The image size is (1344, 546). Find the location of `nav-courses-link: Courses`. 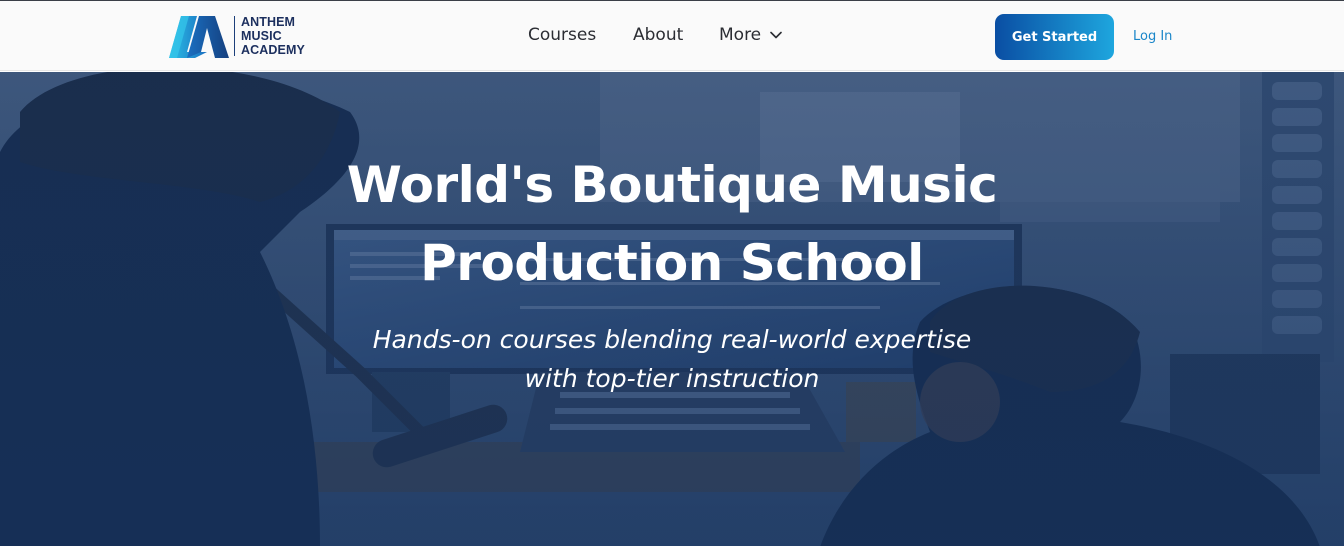

nav-courses-link: Courses is located at coordinates (562, 35).